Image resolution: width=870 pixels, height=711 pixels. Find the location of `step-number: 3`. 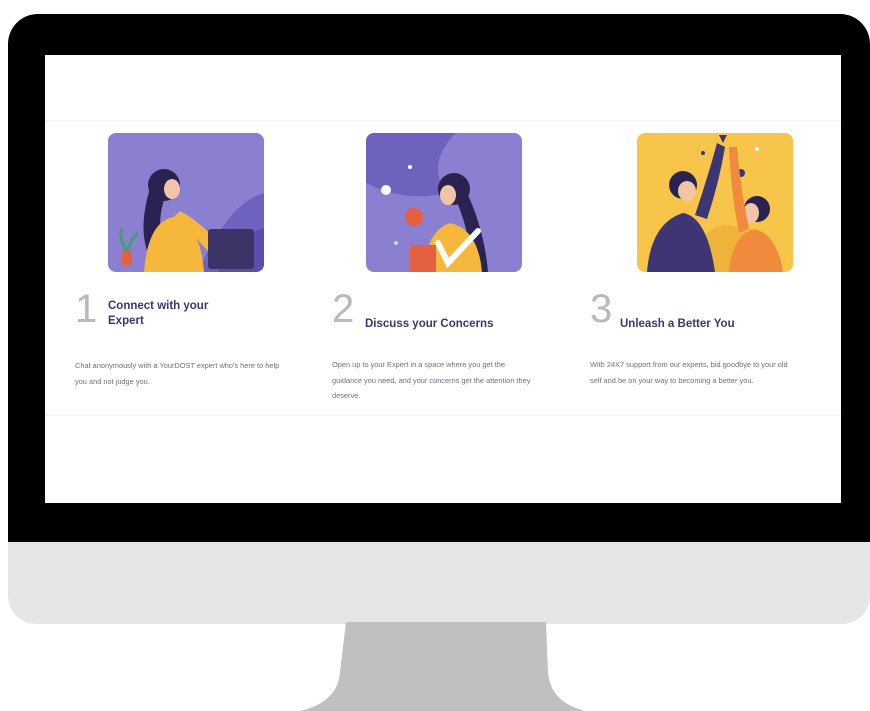

step-number: 3 is located at coordinates (601, 309).